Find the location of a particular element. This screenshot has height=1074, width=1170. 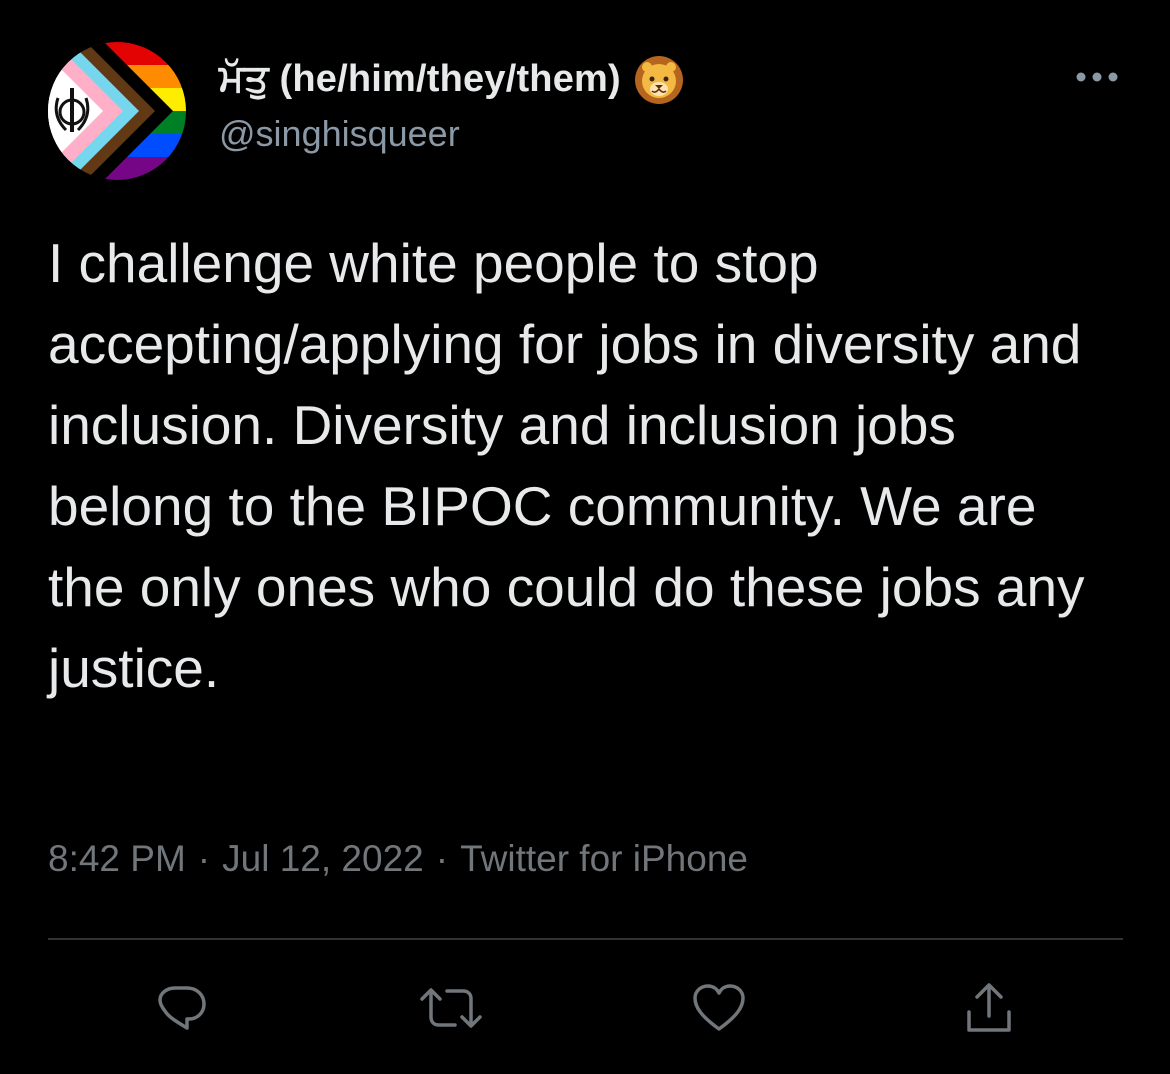

user-handle: @singhisqueer is located at coordinates (339, 134).